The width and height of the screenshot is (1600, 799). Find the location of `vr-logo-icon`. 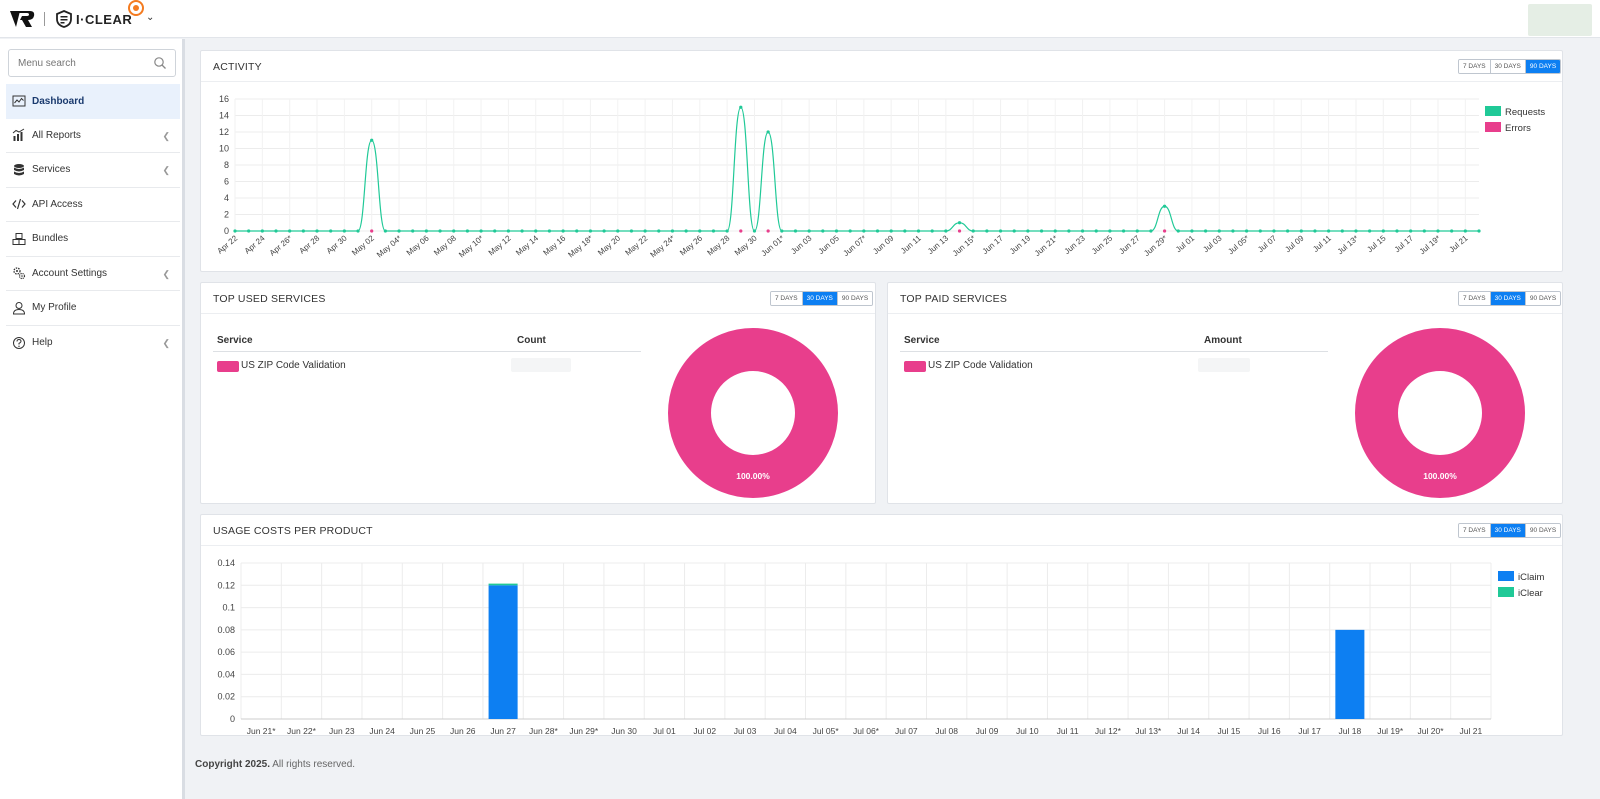

vr-logo-icon is located at coordinates (22, 19).